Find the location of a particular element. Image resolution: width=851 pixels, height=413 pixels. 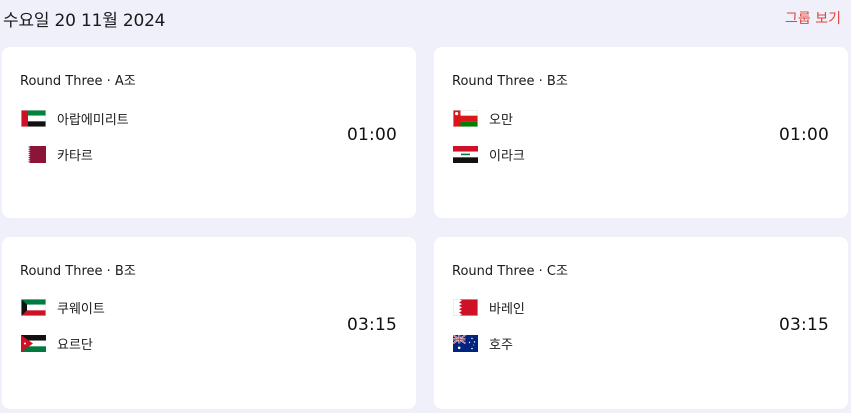

team-name: 카타르 is located at coordinates (75, 156).